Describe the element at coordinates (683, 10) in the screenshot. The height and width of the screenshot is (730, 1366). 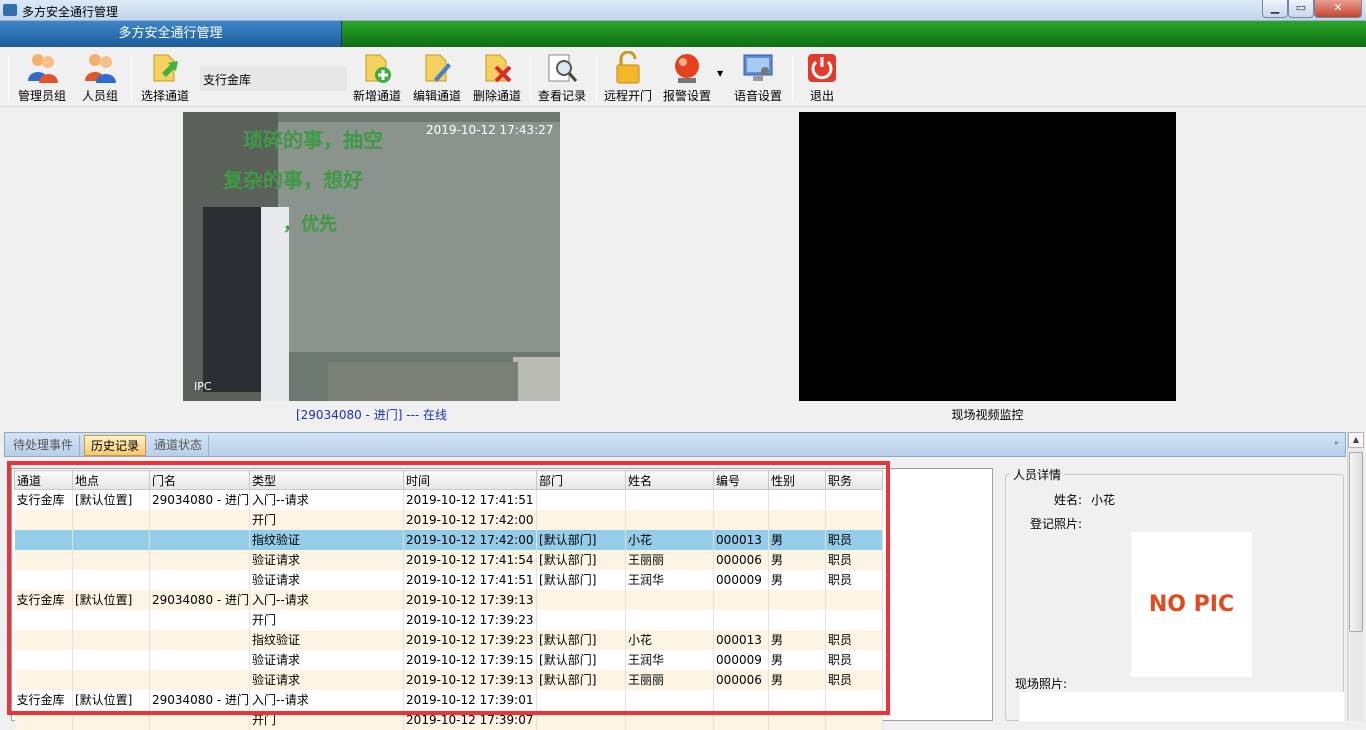
I see `title-bar: 多方安全通行管理` at that location.